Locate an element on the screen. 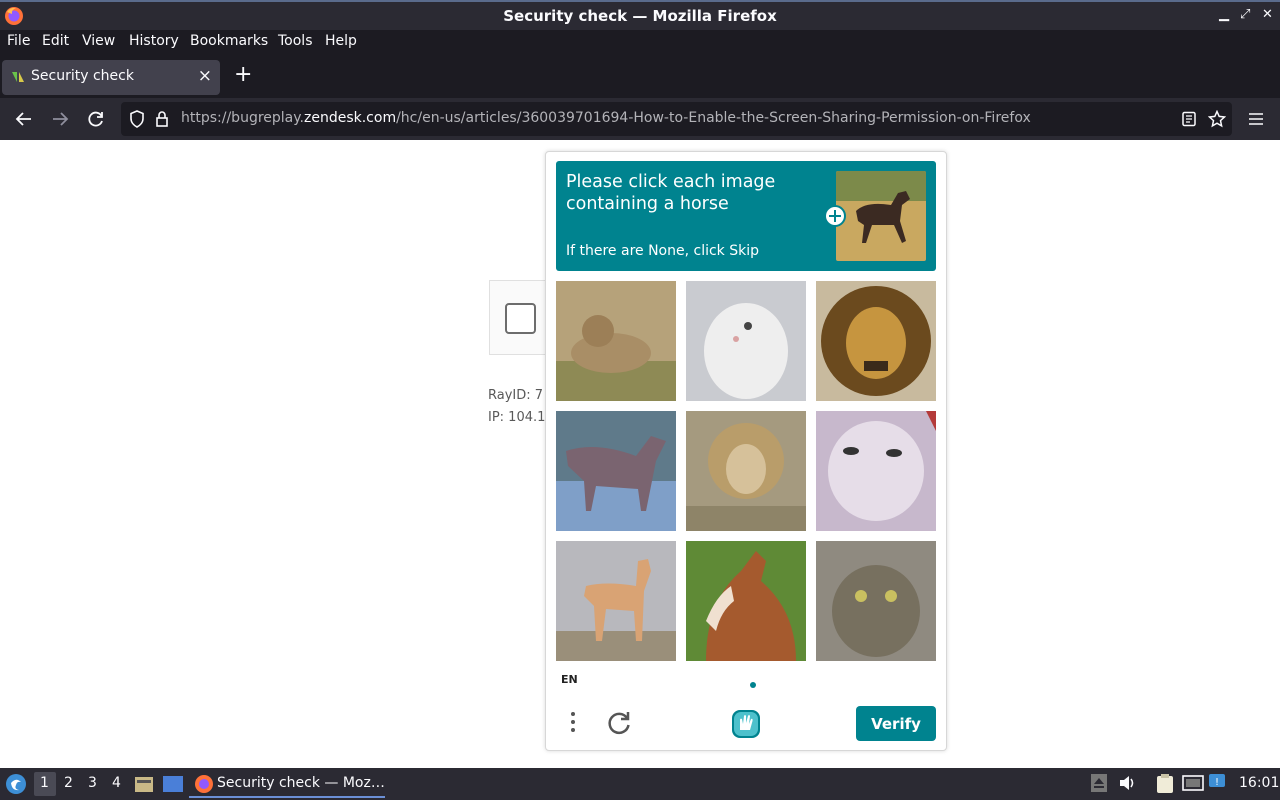 This screenshot has width=1280, height=800. language-selector: EN is located at coordinates (569, 679).